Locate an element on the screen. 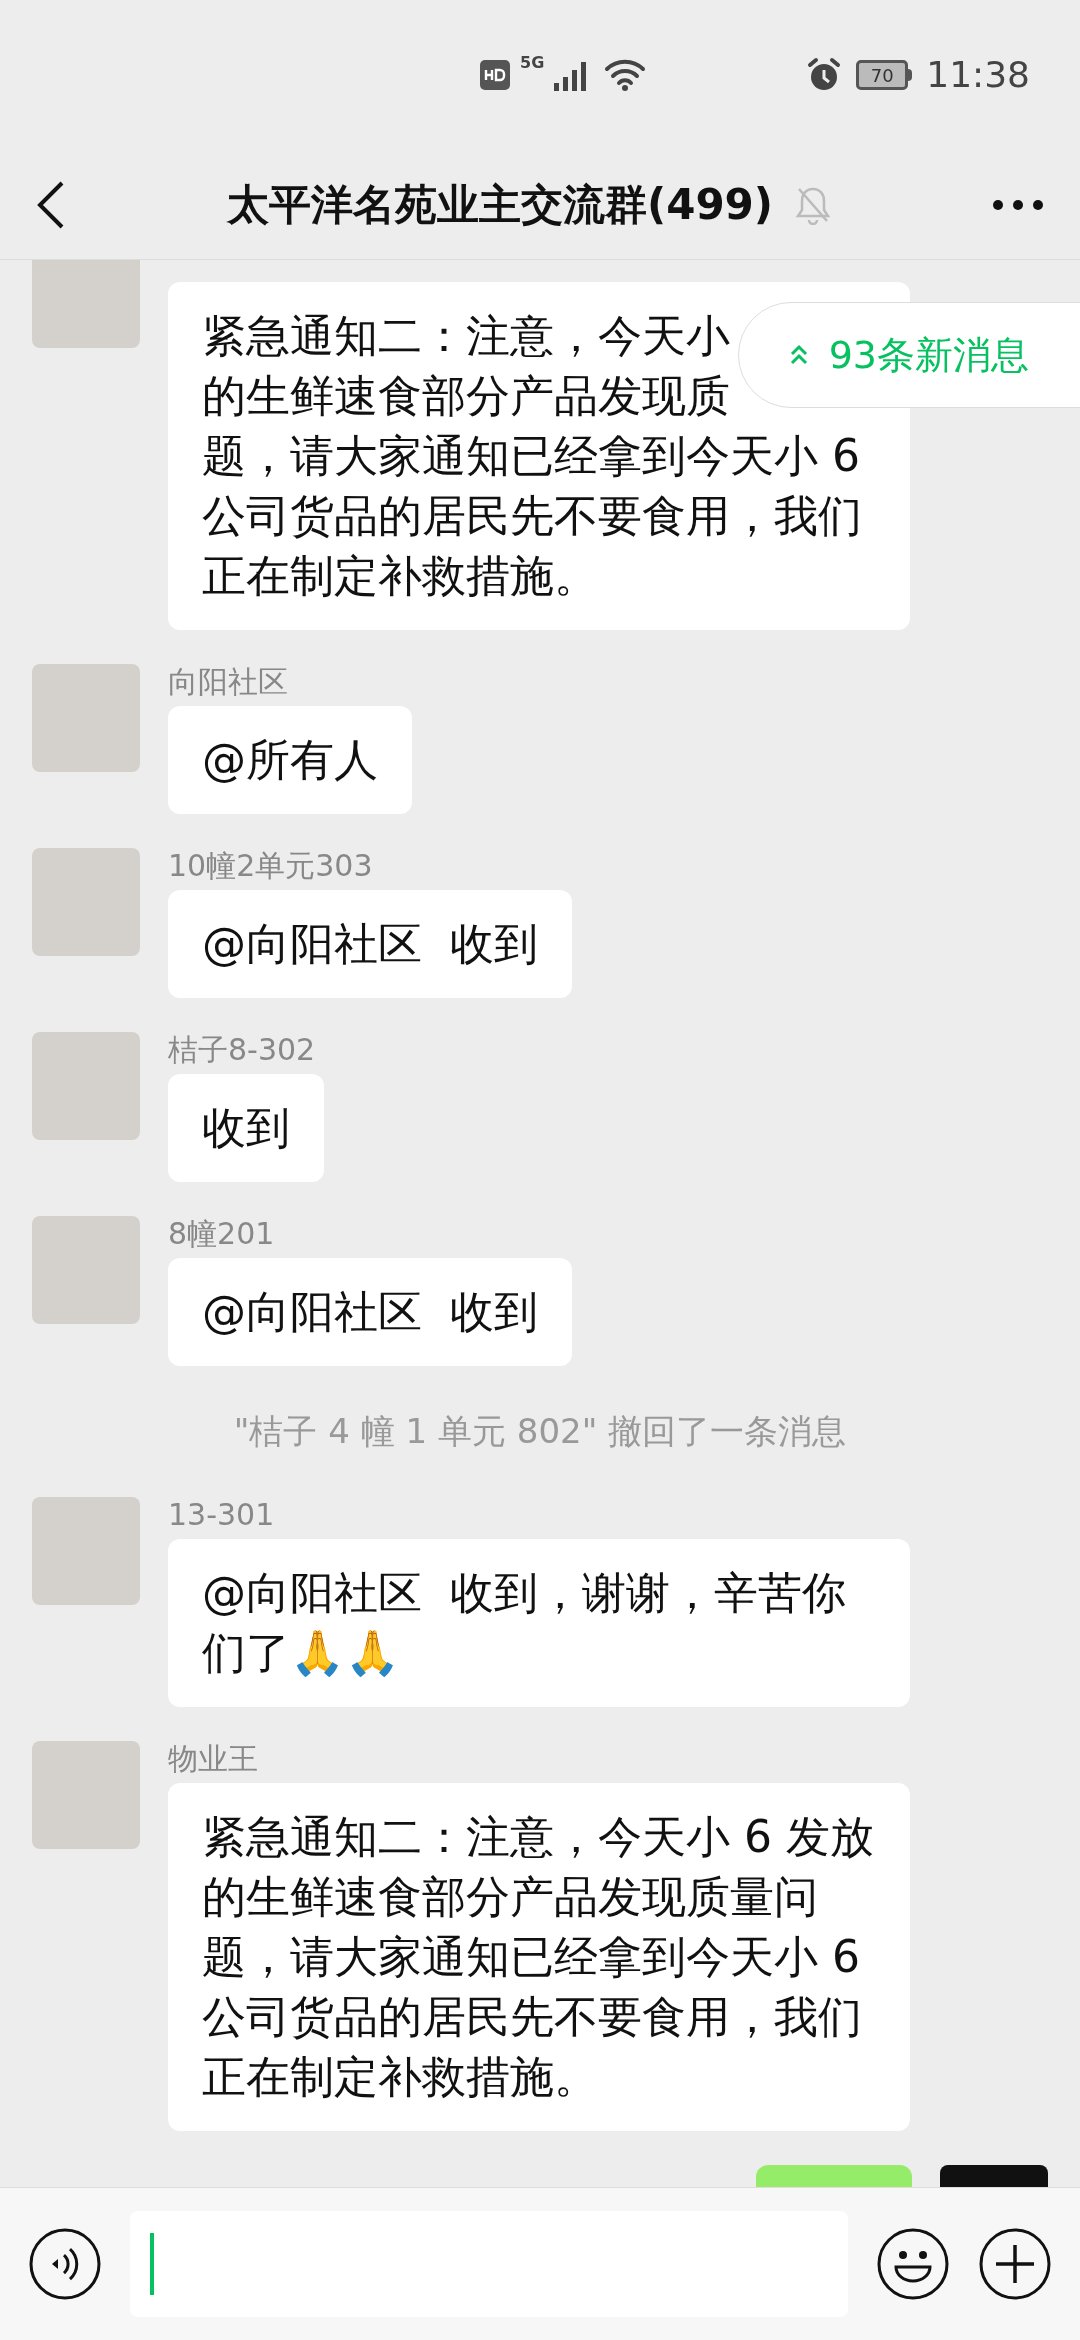  more-icon is located at coordinates (1018, 204).